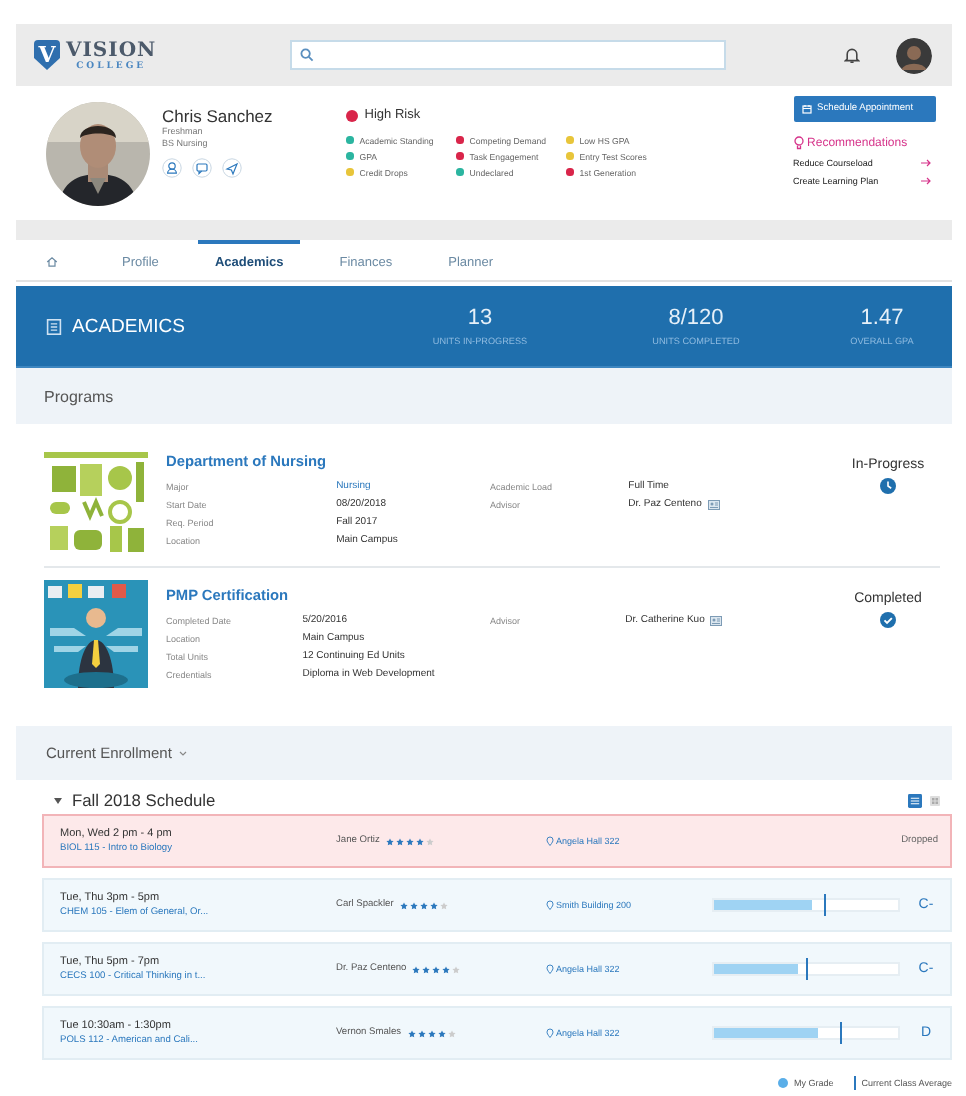 This screenshot has height=1096, width=966. I want to click on contact-card-icon, so click(713, 505).